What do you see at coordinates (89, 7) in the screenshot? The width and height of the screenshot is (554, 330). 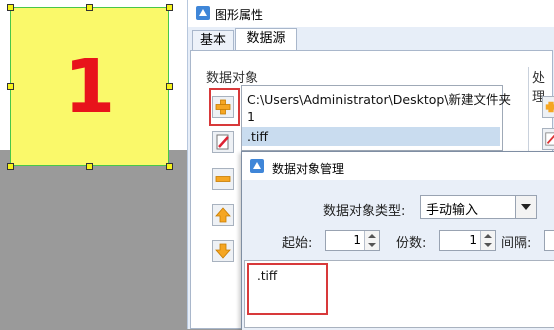 I see `resize-handle-top-middle` at bounding box center [89, 7].